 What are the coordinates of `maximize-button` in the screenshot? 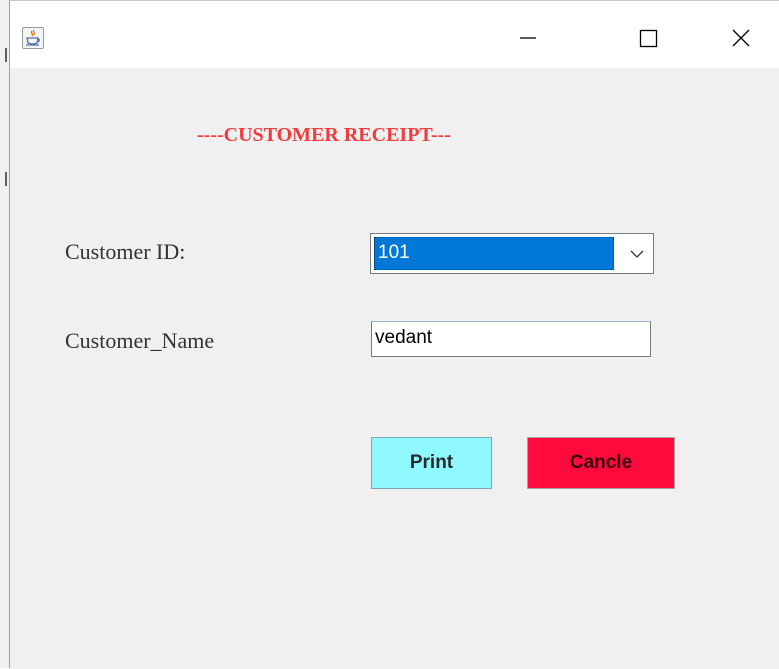 It's located at (648, 38).